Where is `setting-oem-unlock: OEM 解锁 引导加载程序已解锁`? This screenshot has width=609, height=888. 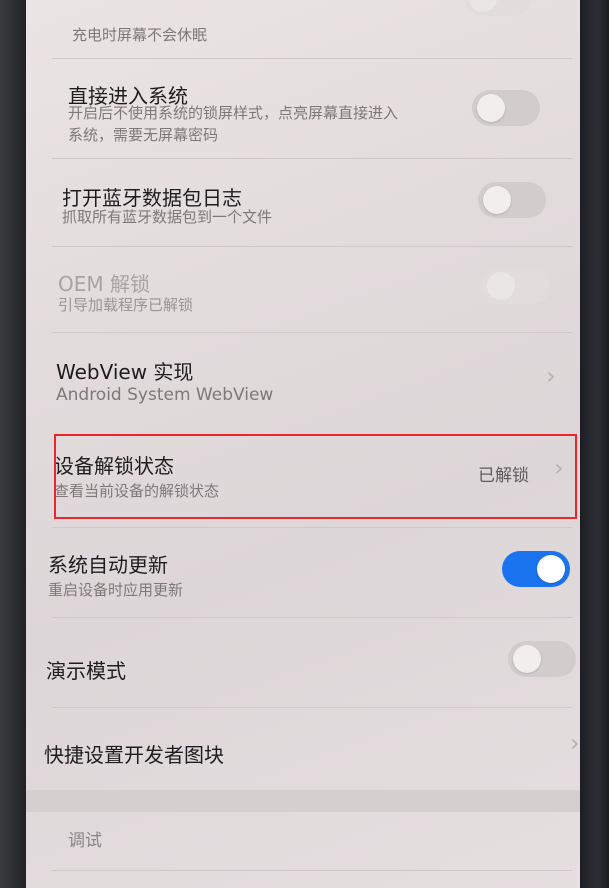 setting-oem-unlock: OEM 解锁 引导加载程序已解锁 is located at coordinates (303, 289).